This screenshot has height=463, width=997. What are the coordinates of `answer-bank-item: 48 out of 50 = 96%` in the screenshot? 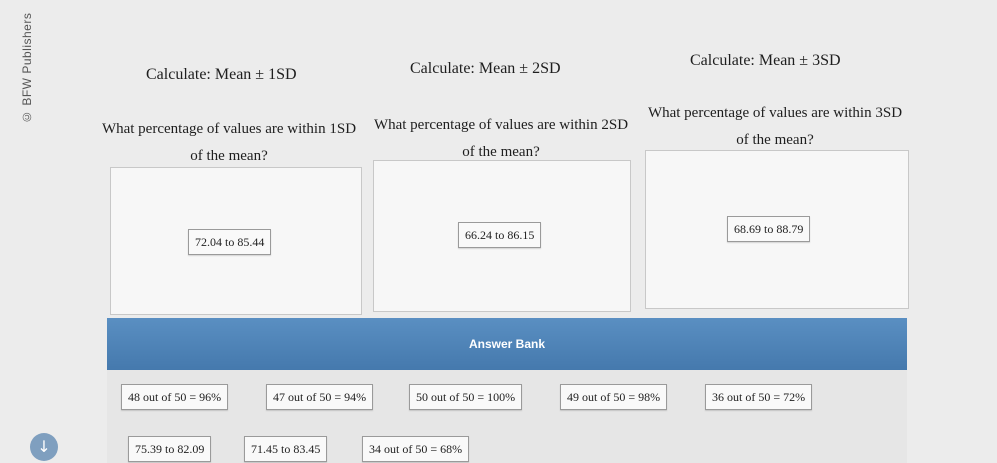 It's located at (175, 397).